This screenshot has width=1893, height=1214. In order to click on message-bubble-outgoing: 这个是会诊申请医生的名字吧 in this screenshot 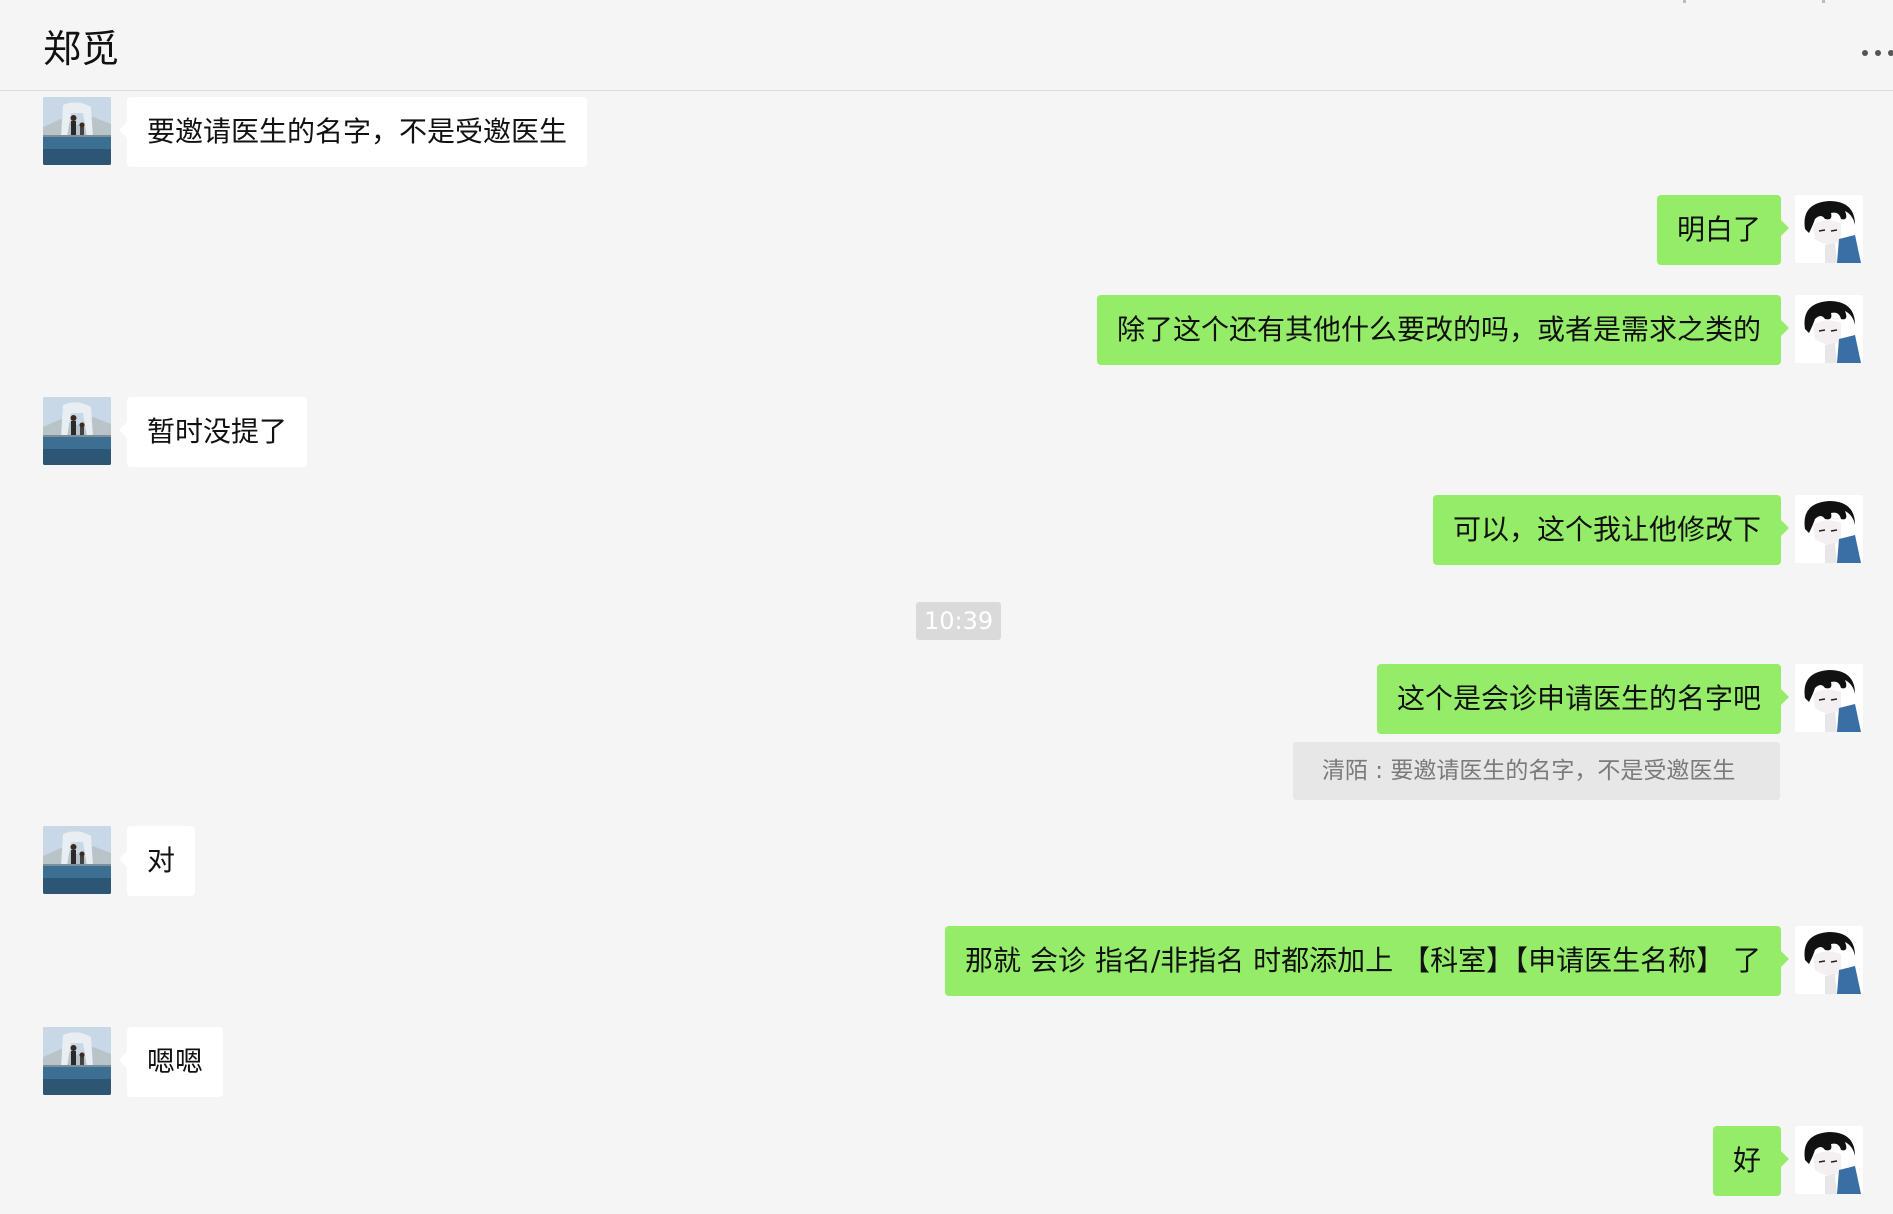, I will do `click(1583, 699)`.